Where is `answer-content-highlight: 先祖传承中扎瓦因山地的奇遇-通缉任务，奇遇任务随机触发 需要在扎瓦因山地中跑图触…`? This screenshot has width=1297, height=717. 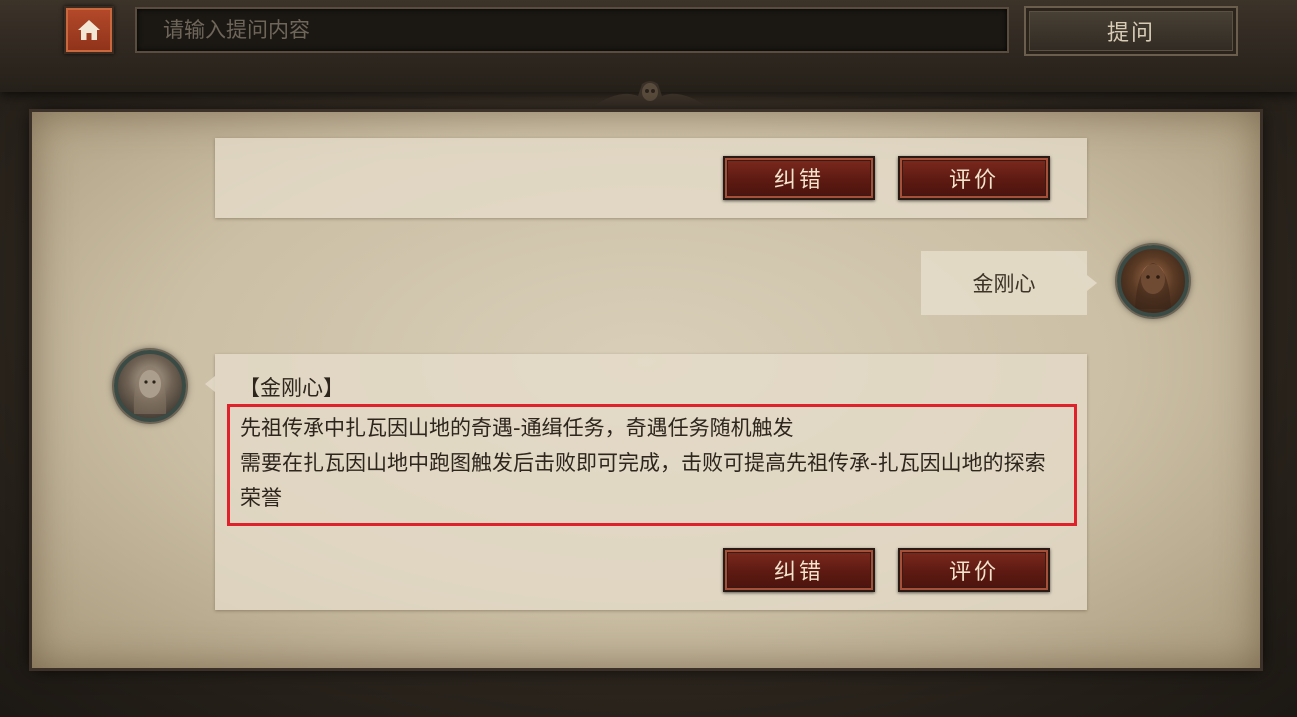 answer-content-highlight: 先祖传承中扎瓦因山地的奇遇-通缉任务，奇遇任务随机触发 需要在扎瓦因山地中跑图触… is located at coordinates (652, 465).